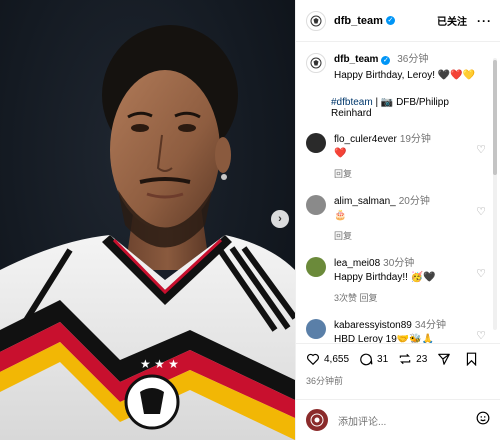 The height and width of the screenshot is (440, 500). What do you see at coordinates (356, 59) in the screenshot?
I see `caption-username: dfb_team` at bounding box center [356, 59].